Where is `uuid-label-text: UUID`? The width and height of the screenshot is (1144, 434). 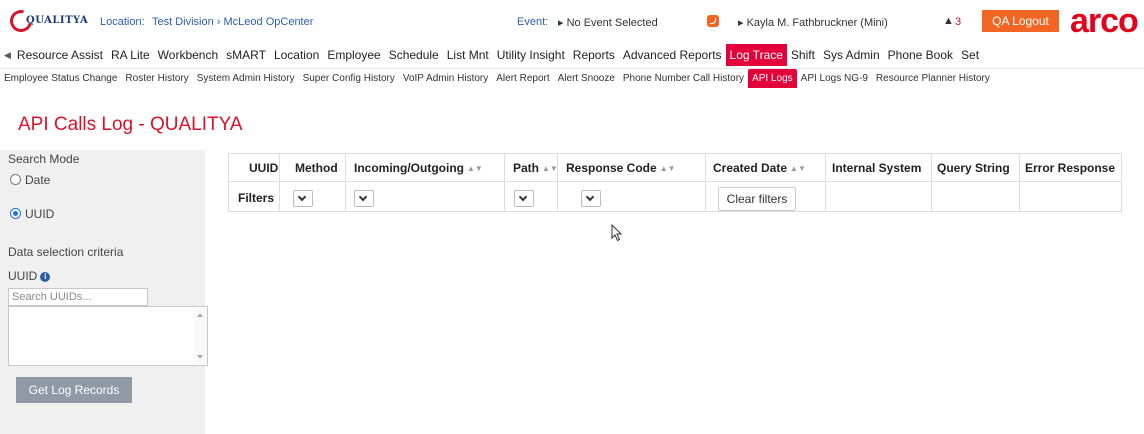
uuid-label-text: UUID is located at coordinates (23, 276).